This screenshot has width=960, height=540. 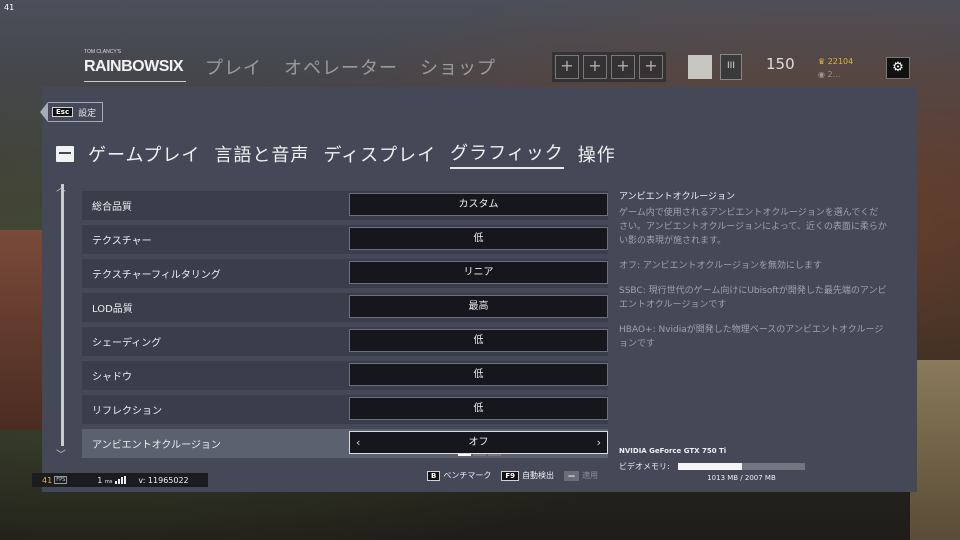 What do you see at coordinates (105, 480) in the screenshot?
I see `ping-value: 1 ms` at bounding box center [105, 480].